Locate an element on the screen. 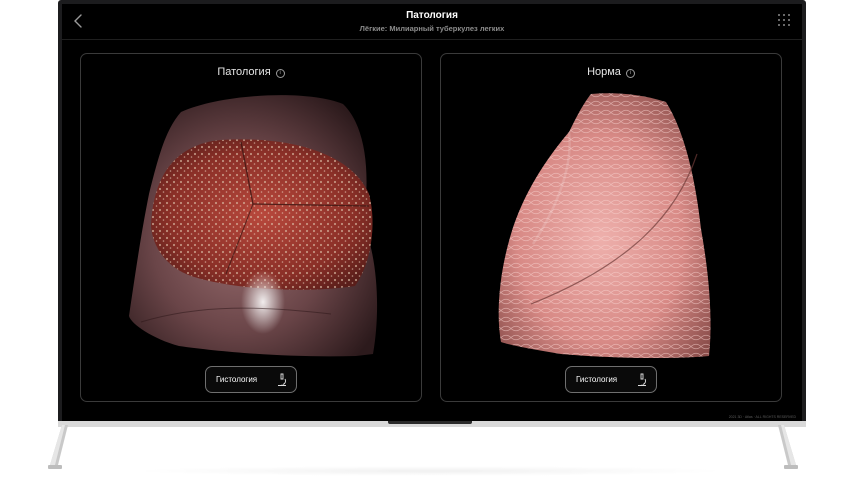 The image size is (860, 478). tv-stand-right is located at coordinates (788, 447).